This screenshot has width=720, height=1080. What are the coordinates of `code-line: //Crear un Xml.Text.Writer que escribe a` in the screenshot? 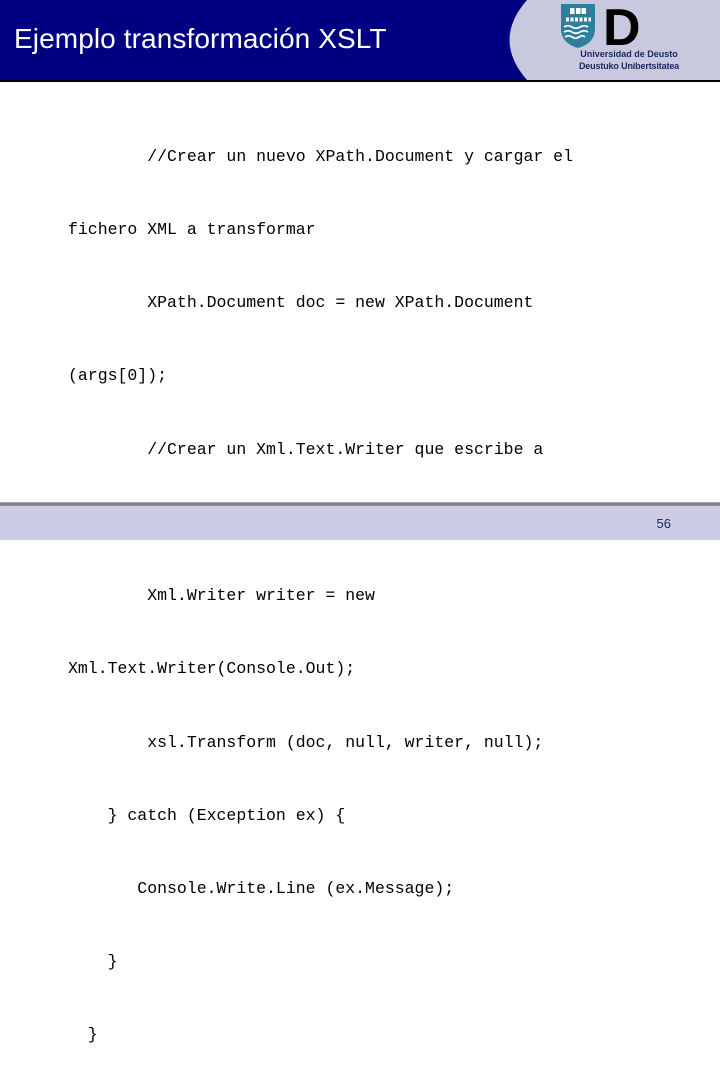 It's located at (306, 449).